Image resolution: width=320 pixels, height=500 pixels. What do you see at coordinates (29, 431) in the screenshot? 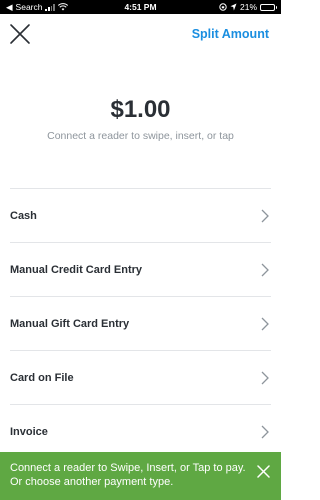
I see `payment-option-label: Invoice` at bounding box center [29, 431].